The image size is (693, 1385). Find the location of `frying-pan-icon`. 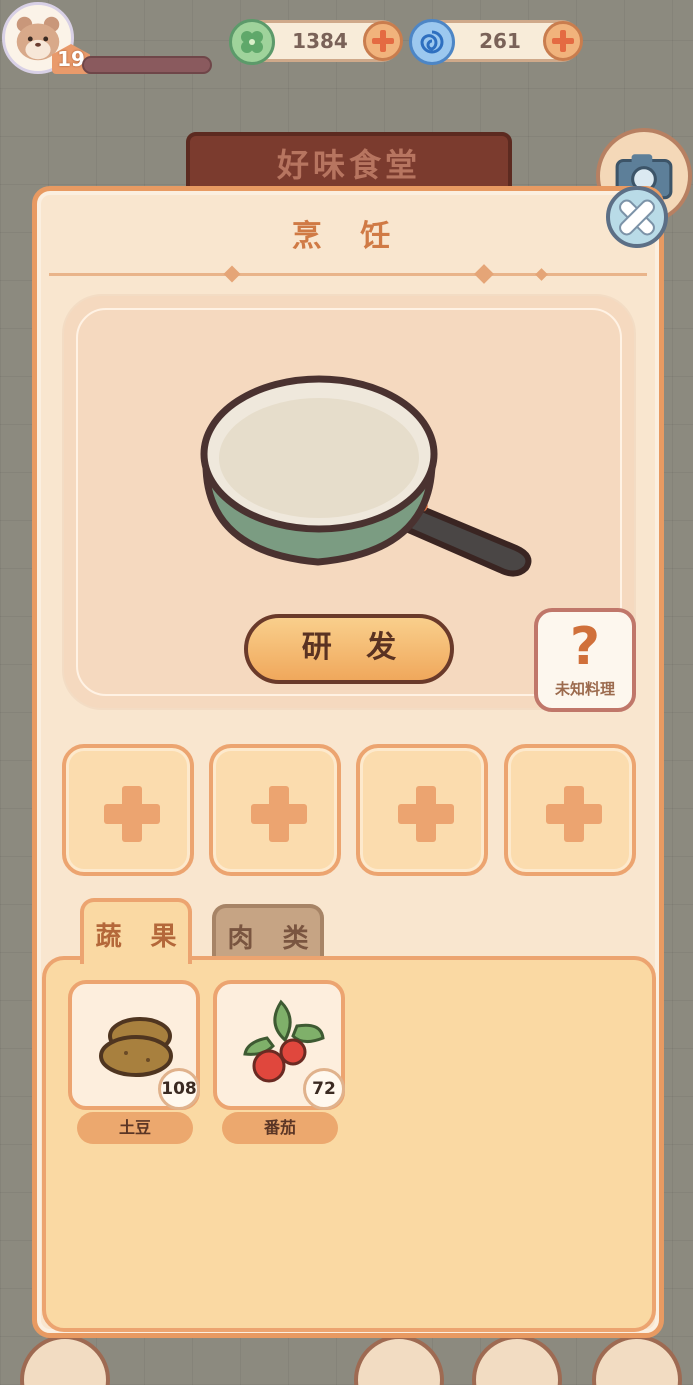

frying-pan-icon is located at coordinates (366, 476).